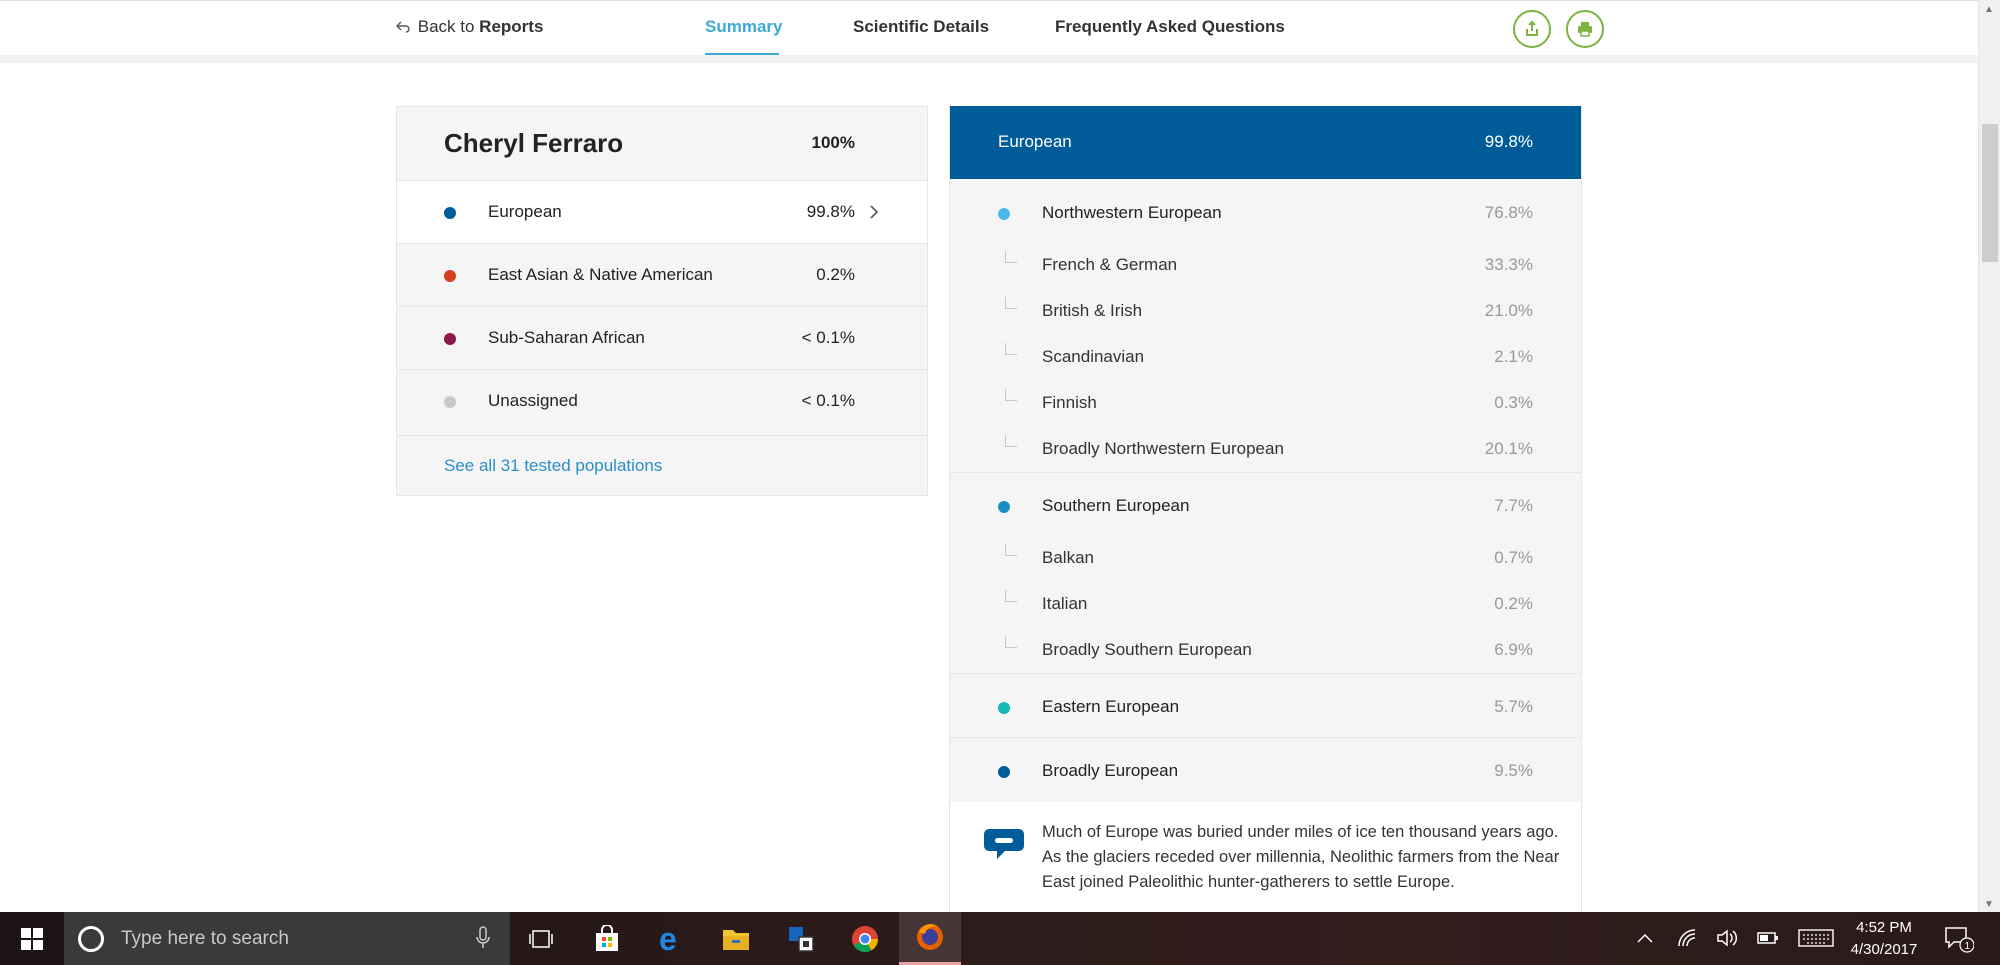 The width and height of the screenshot is (2000, 965). I want to click on back-to-reports-link: Back to Reports, so click(469, 27).